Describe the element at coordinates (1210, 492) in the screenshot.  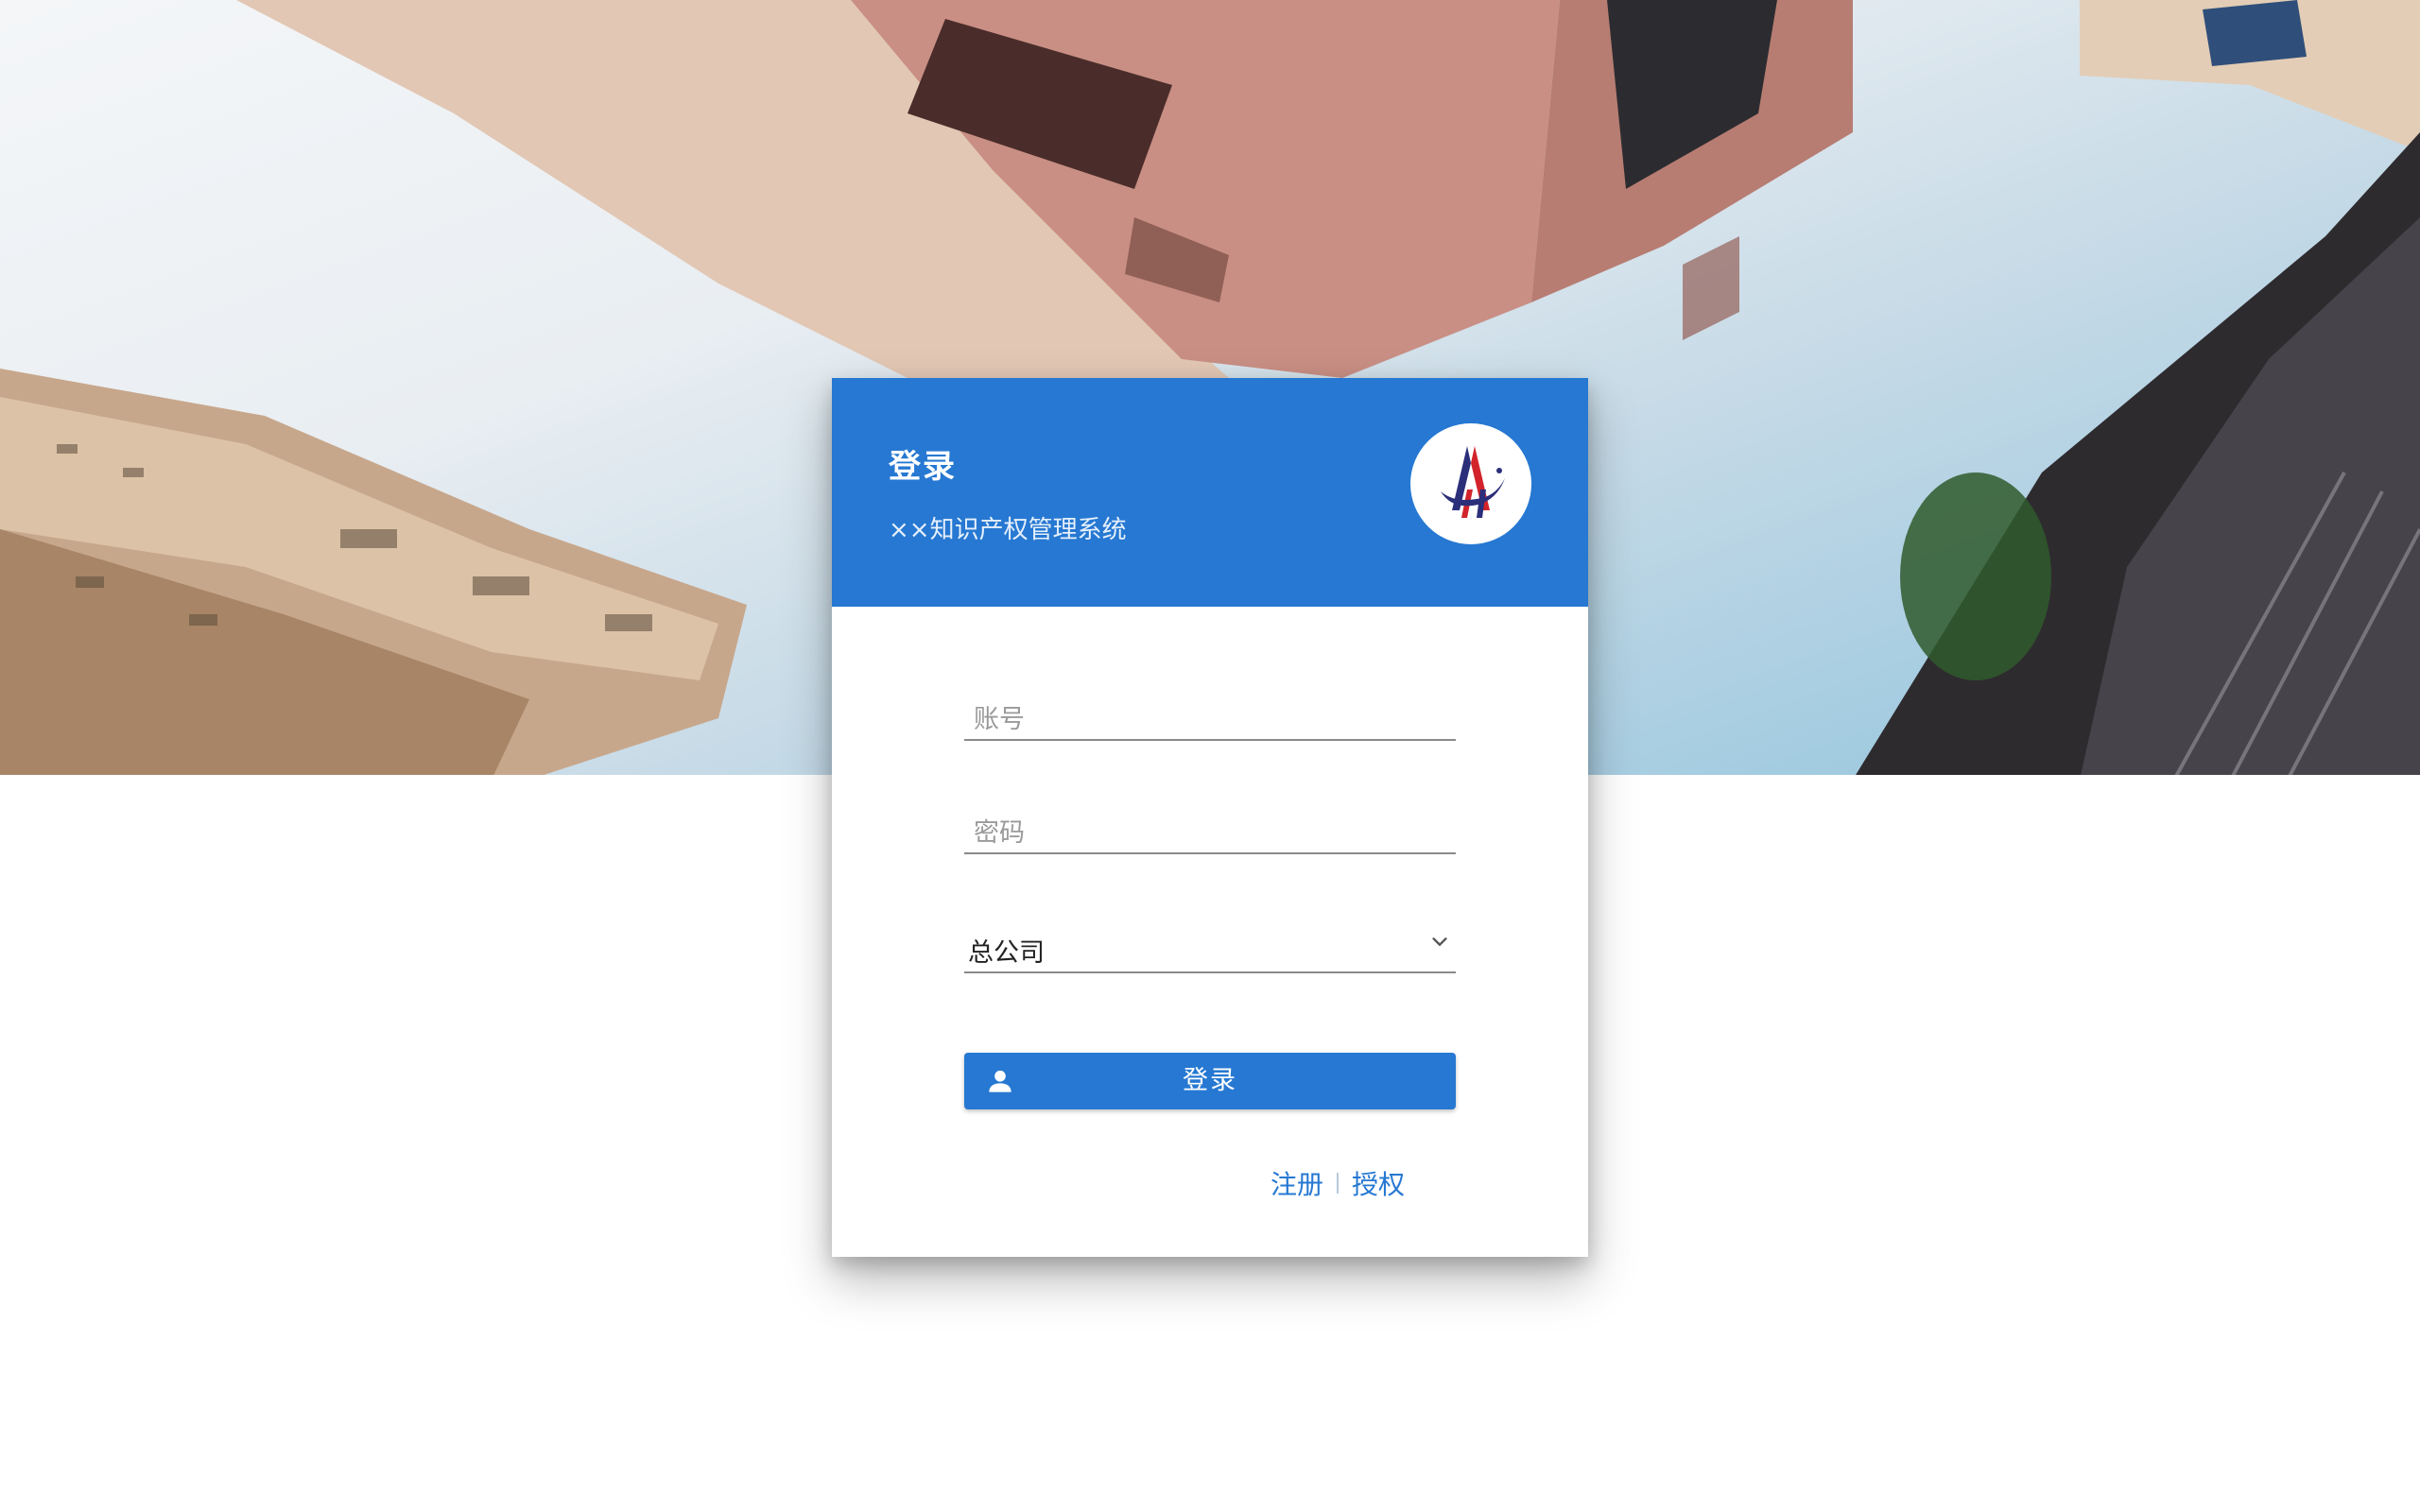
I see `card-header: 登录 ××知识产权管理系统` at that location.